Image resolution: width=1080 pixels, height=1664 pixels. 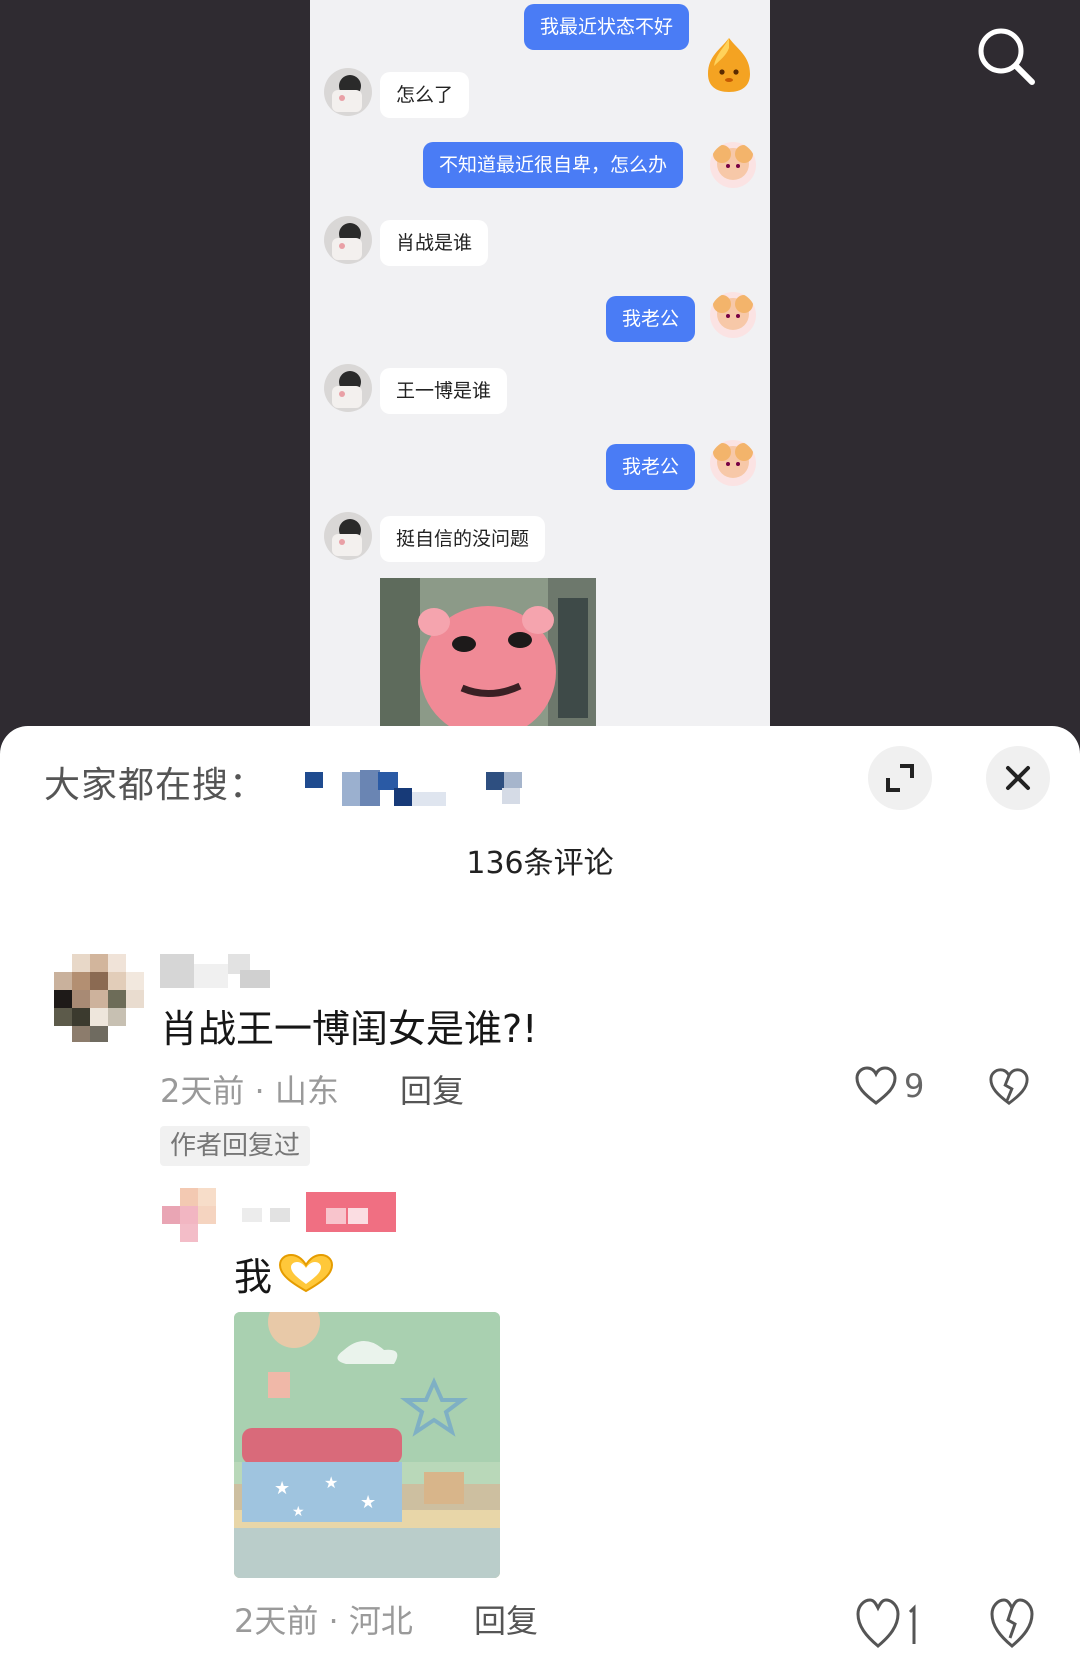 What do you see at coordinates (215, 971) in the screenshot?
I see `commenter-name-redacted` at bounding box center [215, 971].